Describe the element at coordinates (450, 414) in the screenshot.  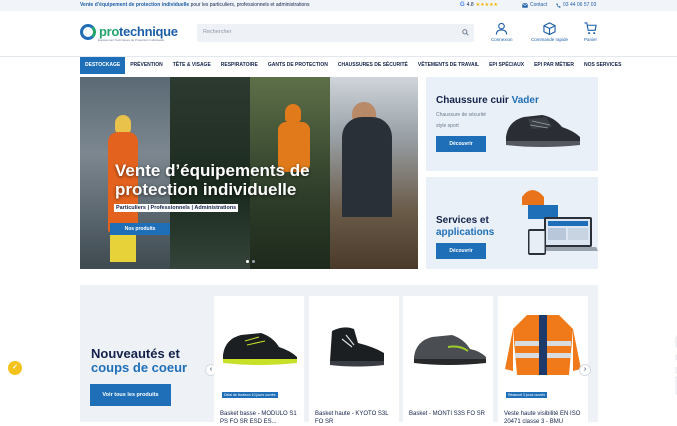
I see `product-name: Basket - MONTI S3S FO SR` at that location.